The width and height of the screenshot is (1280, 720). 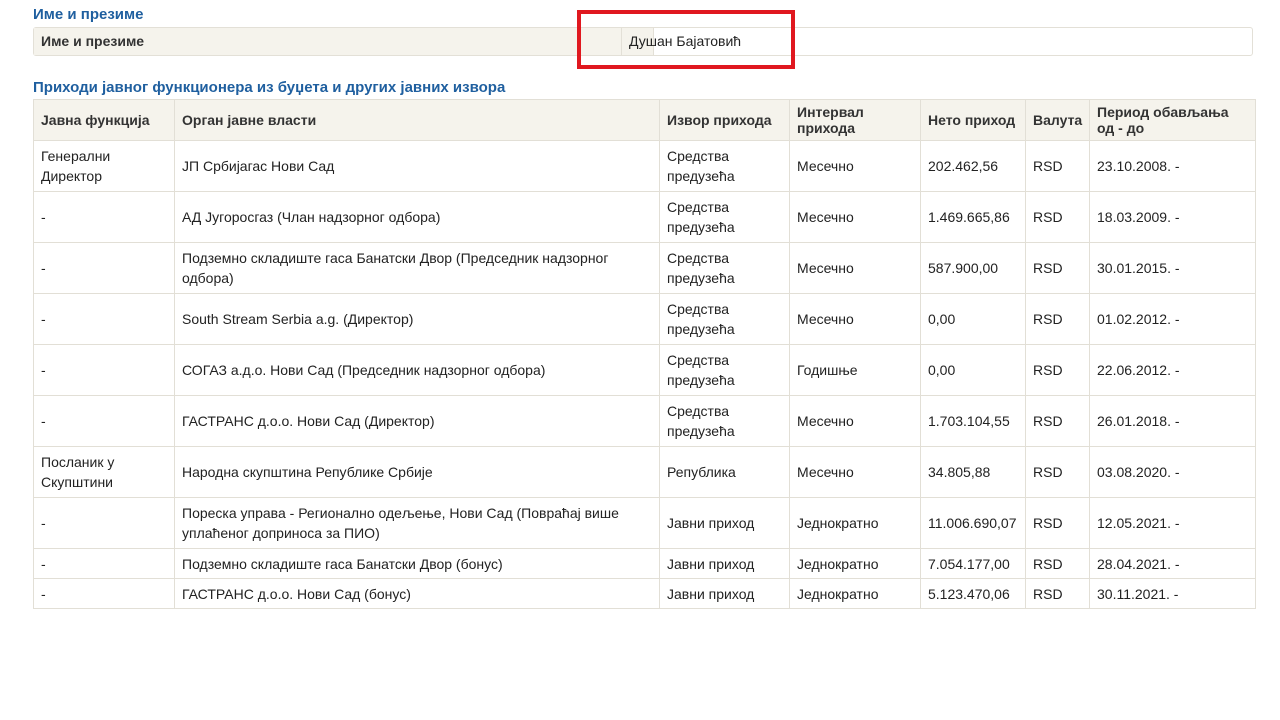 What do you see at coordinates (417, 593) in the screenshot?
I see `cell-authority: ГАСТРАНС д.о.о. Нови Сад (бонус)` at bounding box center [417, 593].